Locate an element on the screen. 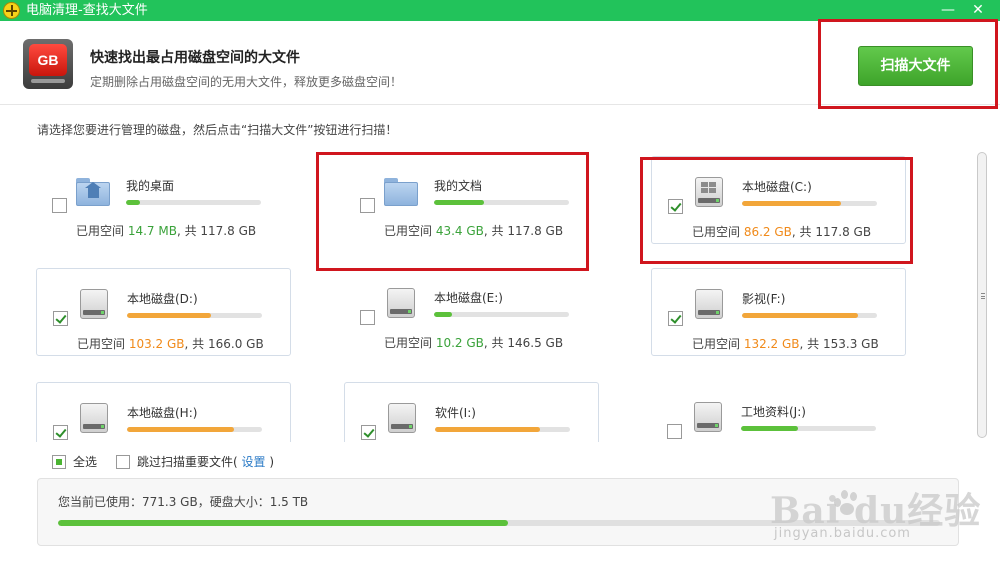  used-value: 132.2 GB is located at coordinates (771, 344).